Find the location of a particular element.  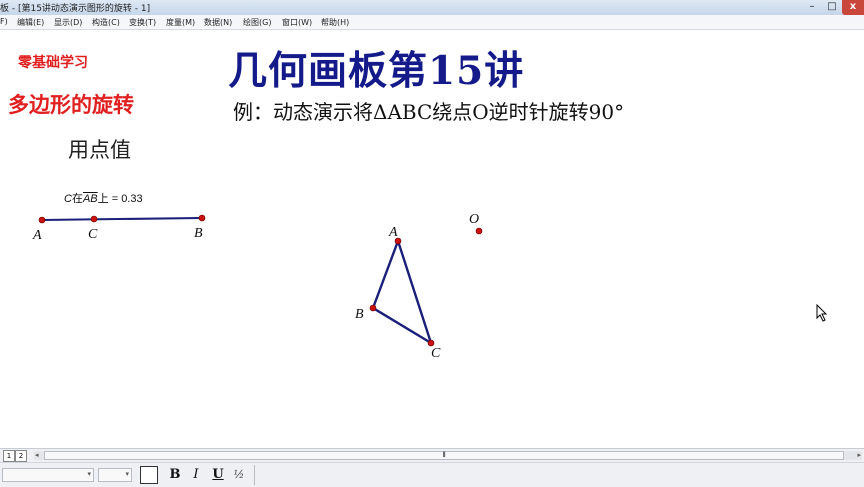

segment-label-c: C is located at coordinates (93, 234).